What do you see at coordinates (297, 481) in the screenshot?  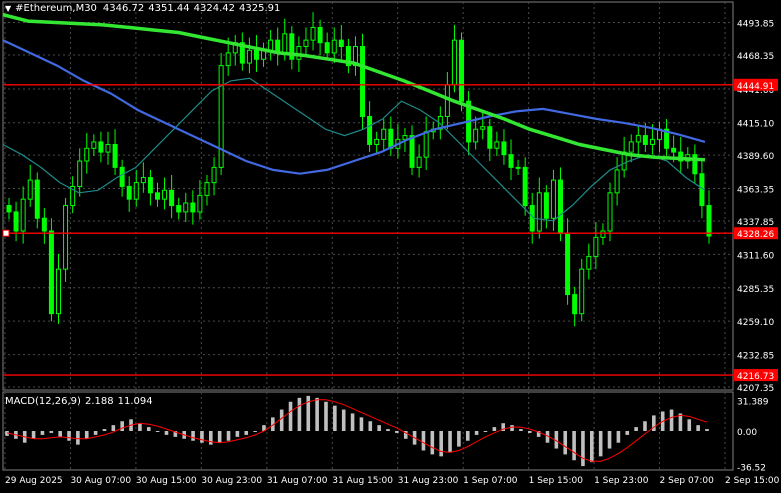 I see `time-tick-label: 31 Aug 07:00` at bounding box center [297, 481].